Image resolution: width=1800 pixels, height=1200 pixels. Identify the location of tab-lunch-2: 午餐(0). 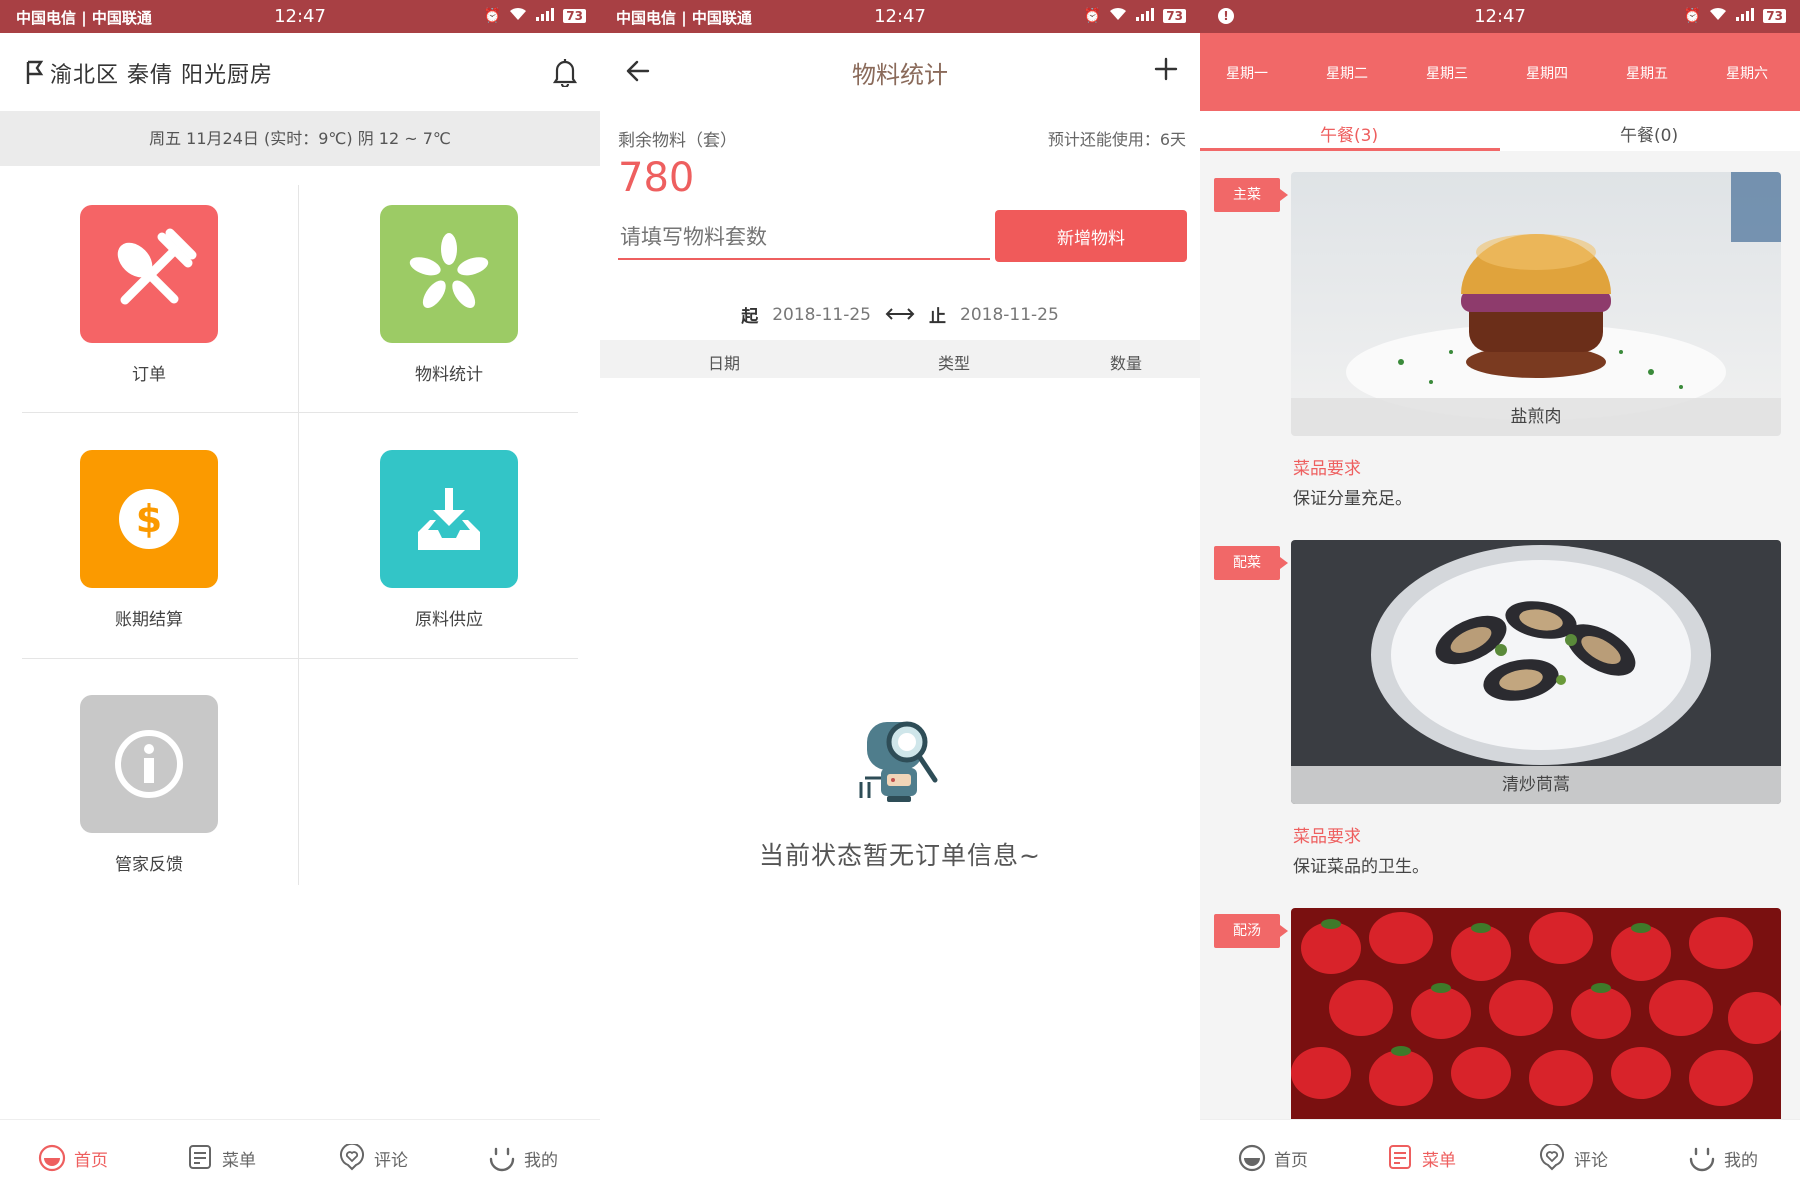
(1649, 133).